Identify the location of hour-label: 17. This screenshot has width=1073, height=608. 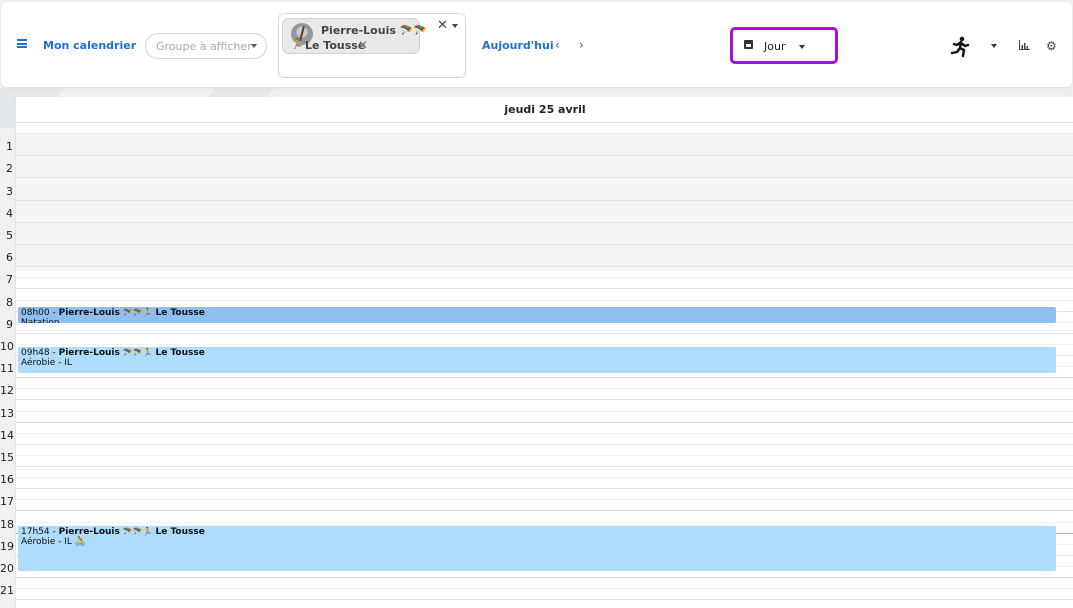
(7, 502).